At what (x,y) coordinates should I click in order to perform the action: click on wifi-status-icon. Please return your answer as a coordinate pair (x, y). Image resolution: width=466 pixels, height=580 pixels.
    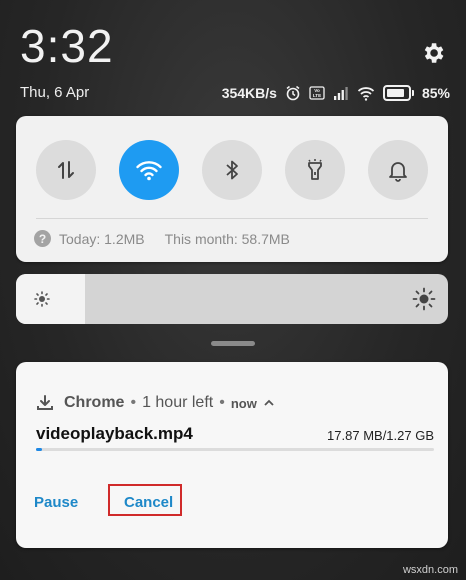
    Looking at the image, I should click on (366, 93).